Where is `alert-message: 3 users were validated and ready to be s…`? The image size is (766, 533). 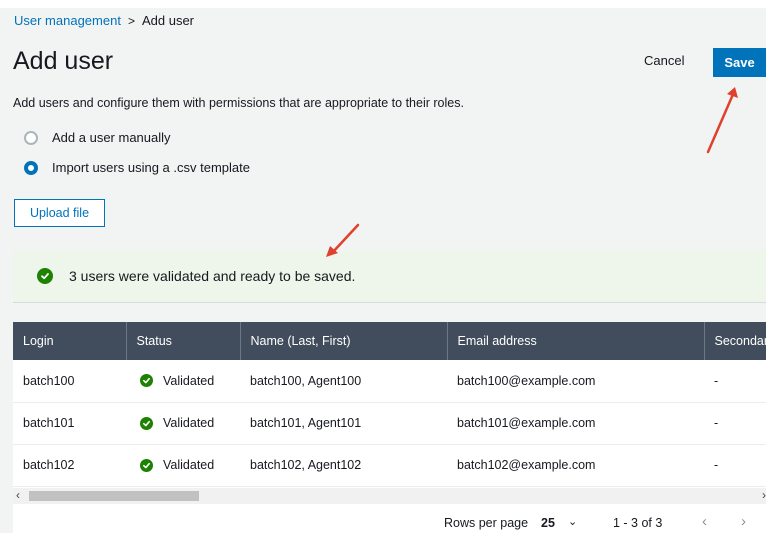 alert-message: 3 users were validated and ready to be s… is located at coordinates (212, 276).